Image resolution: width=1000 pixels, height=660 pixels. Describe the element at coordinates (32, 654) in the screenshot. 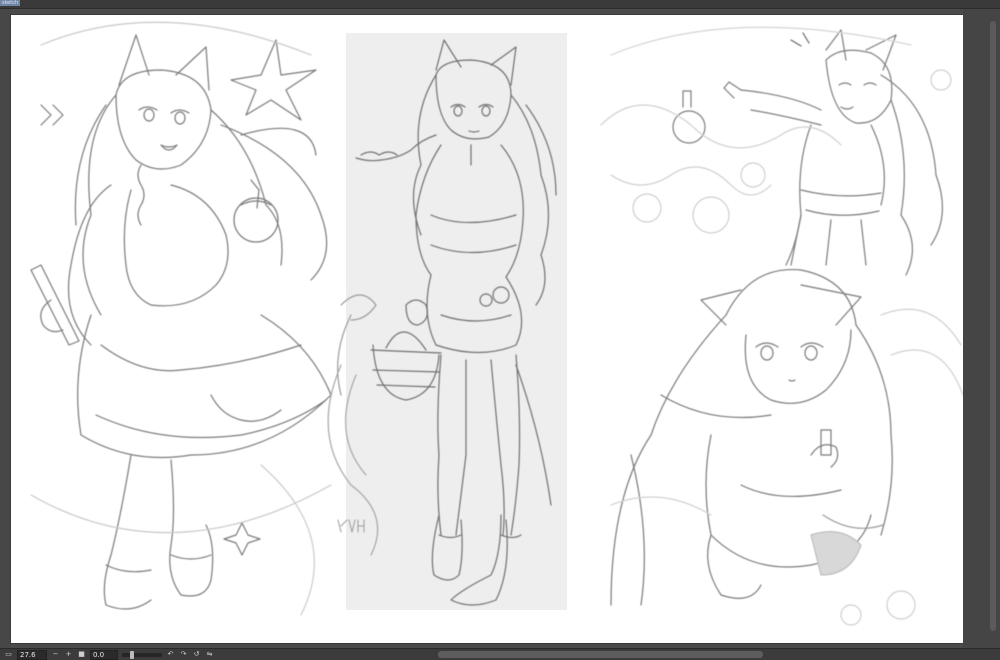

I see `zoom-input: 27.6` at that location.